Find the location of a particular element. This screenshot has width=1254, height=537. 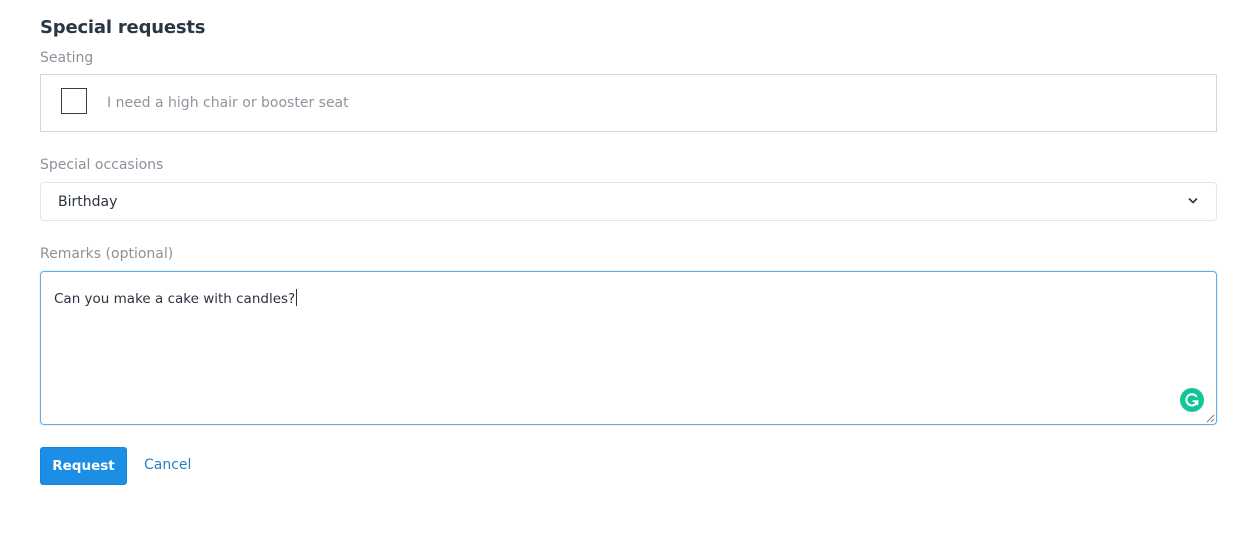

high-chair-checkbox-label: I need a high chair or booster seat is located at coordinates (228, 103).